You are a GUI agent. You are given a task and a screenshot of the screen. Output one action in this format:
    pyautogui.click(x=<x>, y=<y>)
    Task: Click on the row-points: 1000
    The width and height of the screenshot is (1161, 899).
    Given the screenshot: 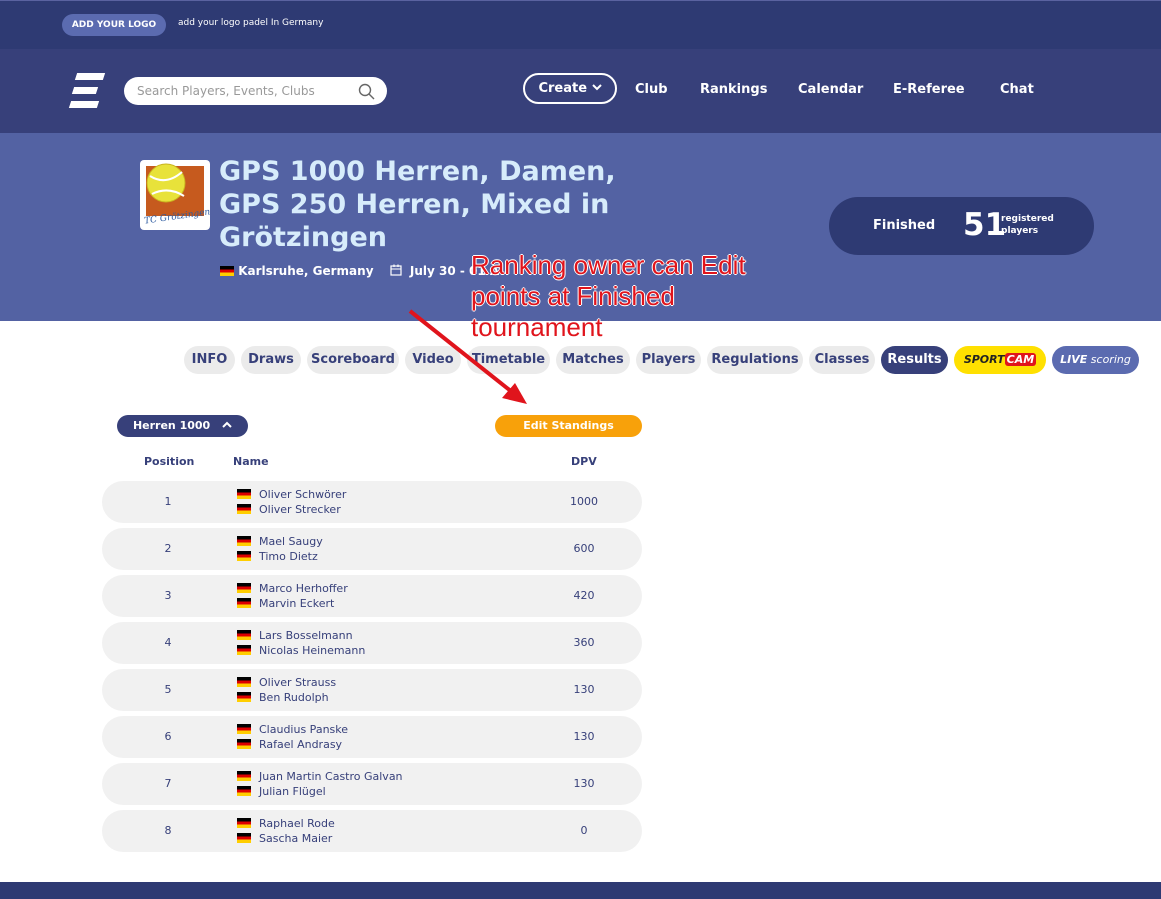 What is the action you would take?
    pyautogui.click(x=584, y=501)
    